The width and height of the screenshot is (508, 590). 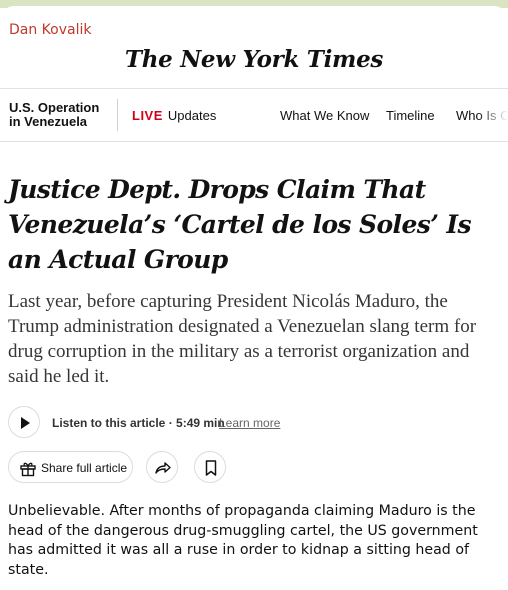 I want to click on section-title-line1: U.S. Operation, so click(x=54, y=107).